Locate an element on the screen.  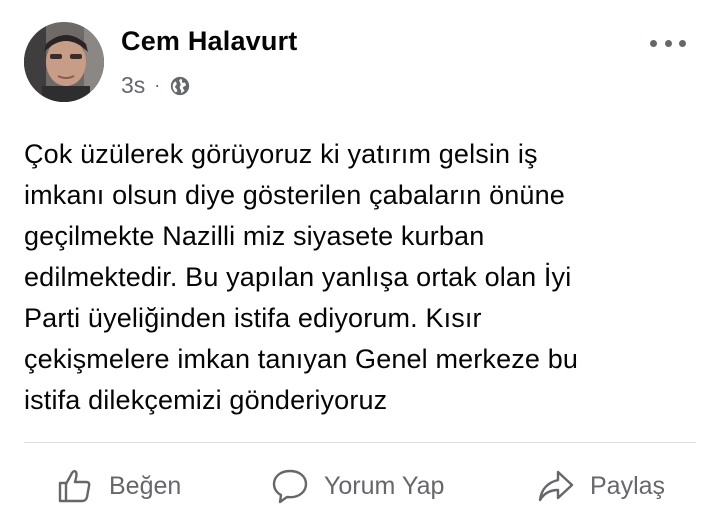
avatar-image is located at coordinates (64, 62).